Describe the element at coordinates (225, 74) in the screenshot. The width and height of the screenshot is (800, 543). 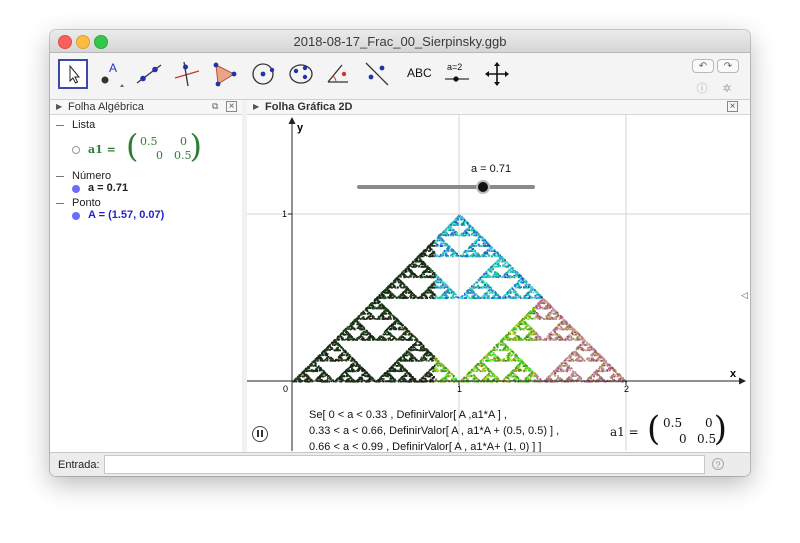
I see `polygon-tool` at that location.